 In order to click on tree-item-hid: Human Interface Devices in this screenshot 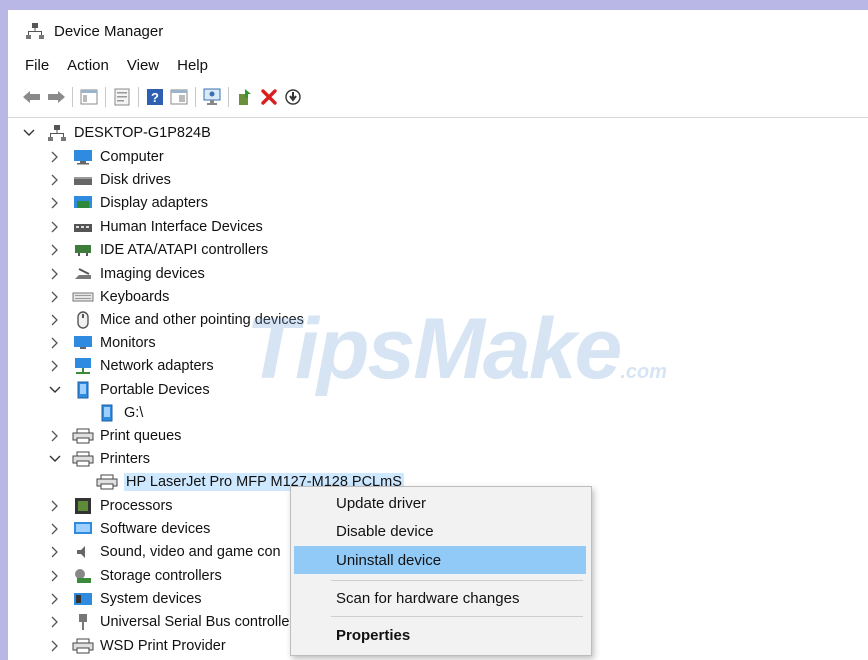, I will do `click(155, 227)`.